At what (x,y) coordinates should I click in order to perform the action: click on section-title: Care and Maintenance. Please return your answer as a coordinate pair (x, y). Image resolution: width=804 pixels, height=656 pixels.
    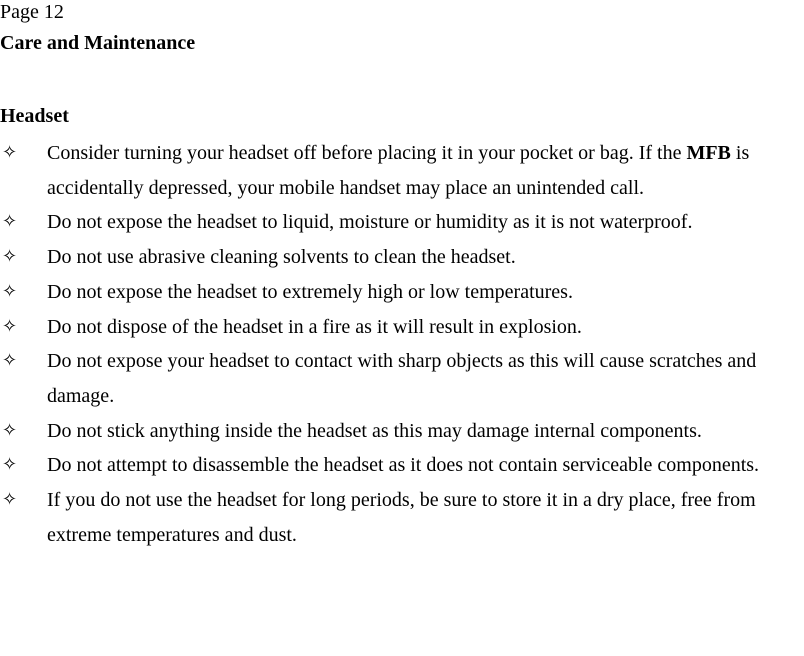
    Looking at the image, I should click on (98, 43).